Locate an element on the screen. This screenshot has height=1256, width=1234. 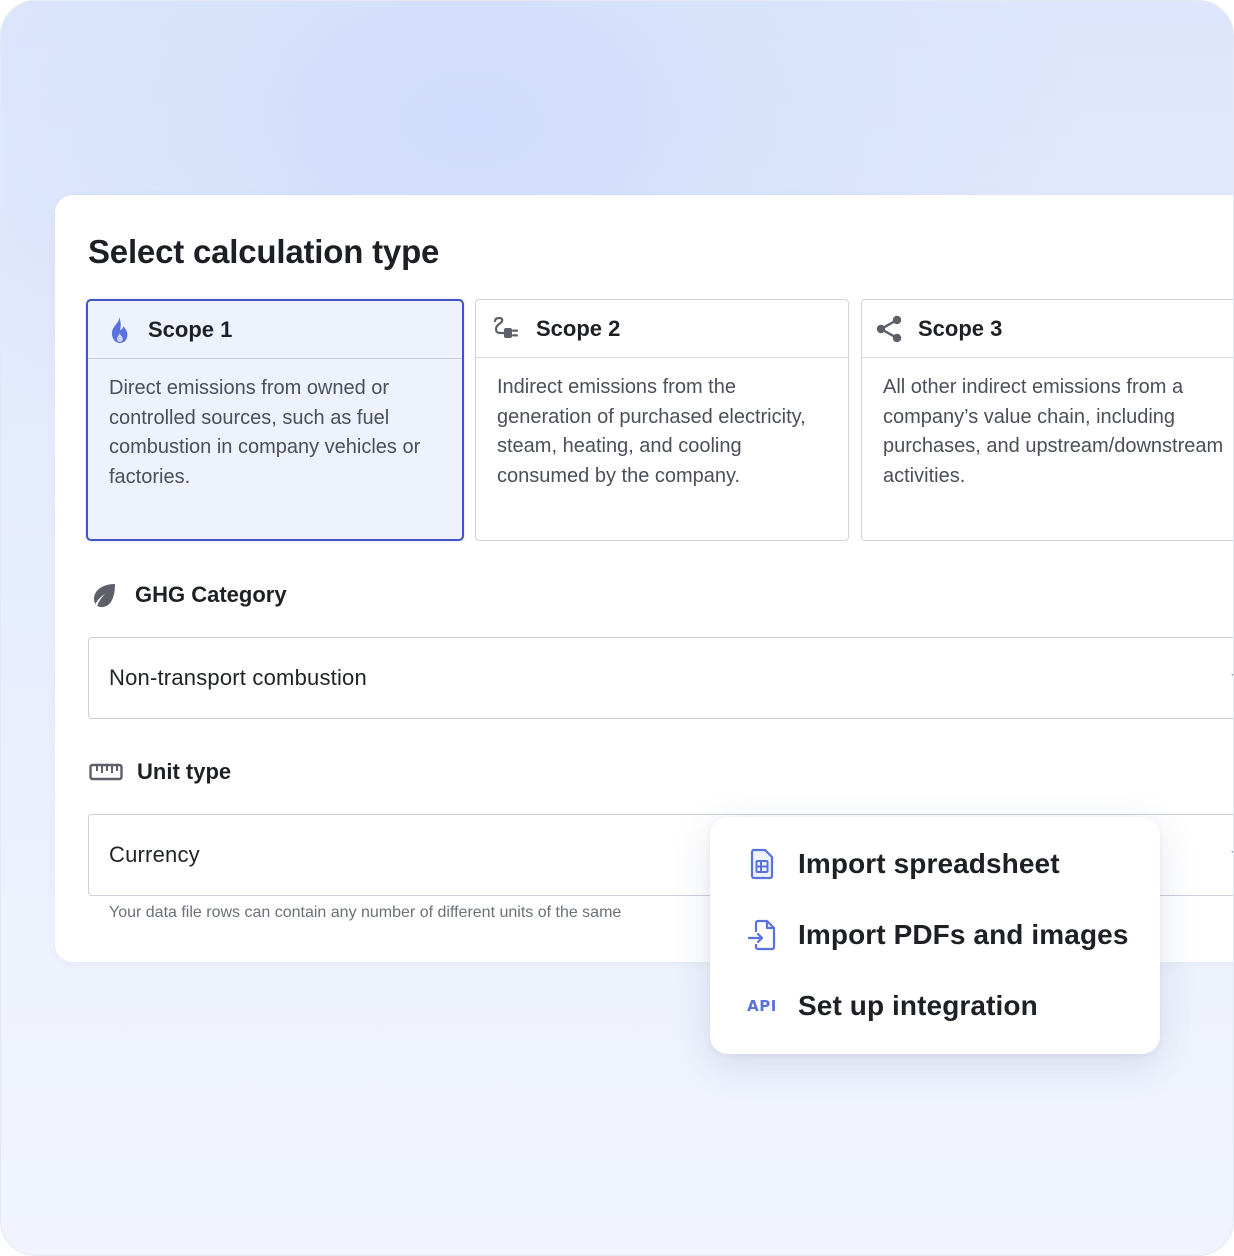
file-import-icon is located at coordinates (762, 935).